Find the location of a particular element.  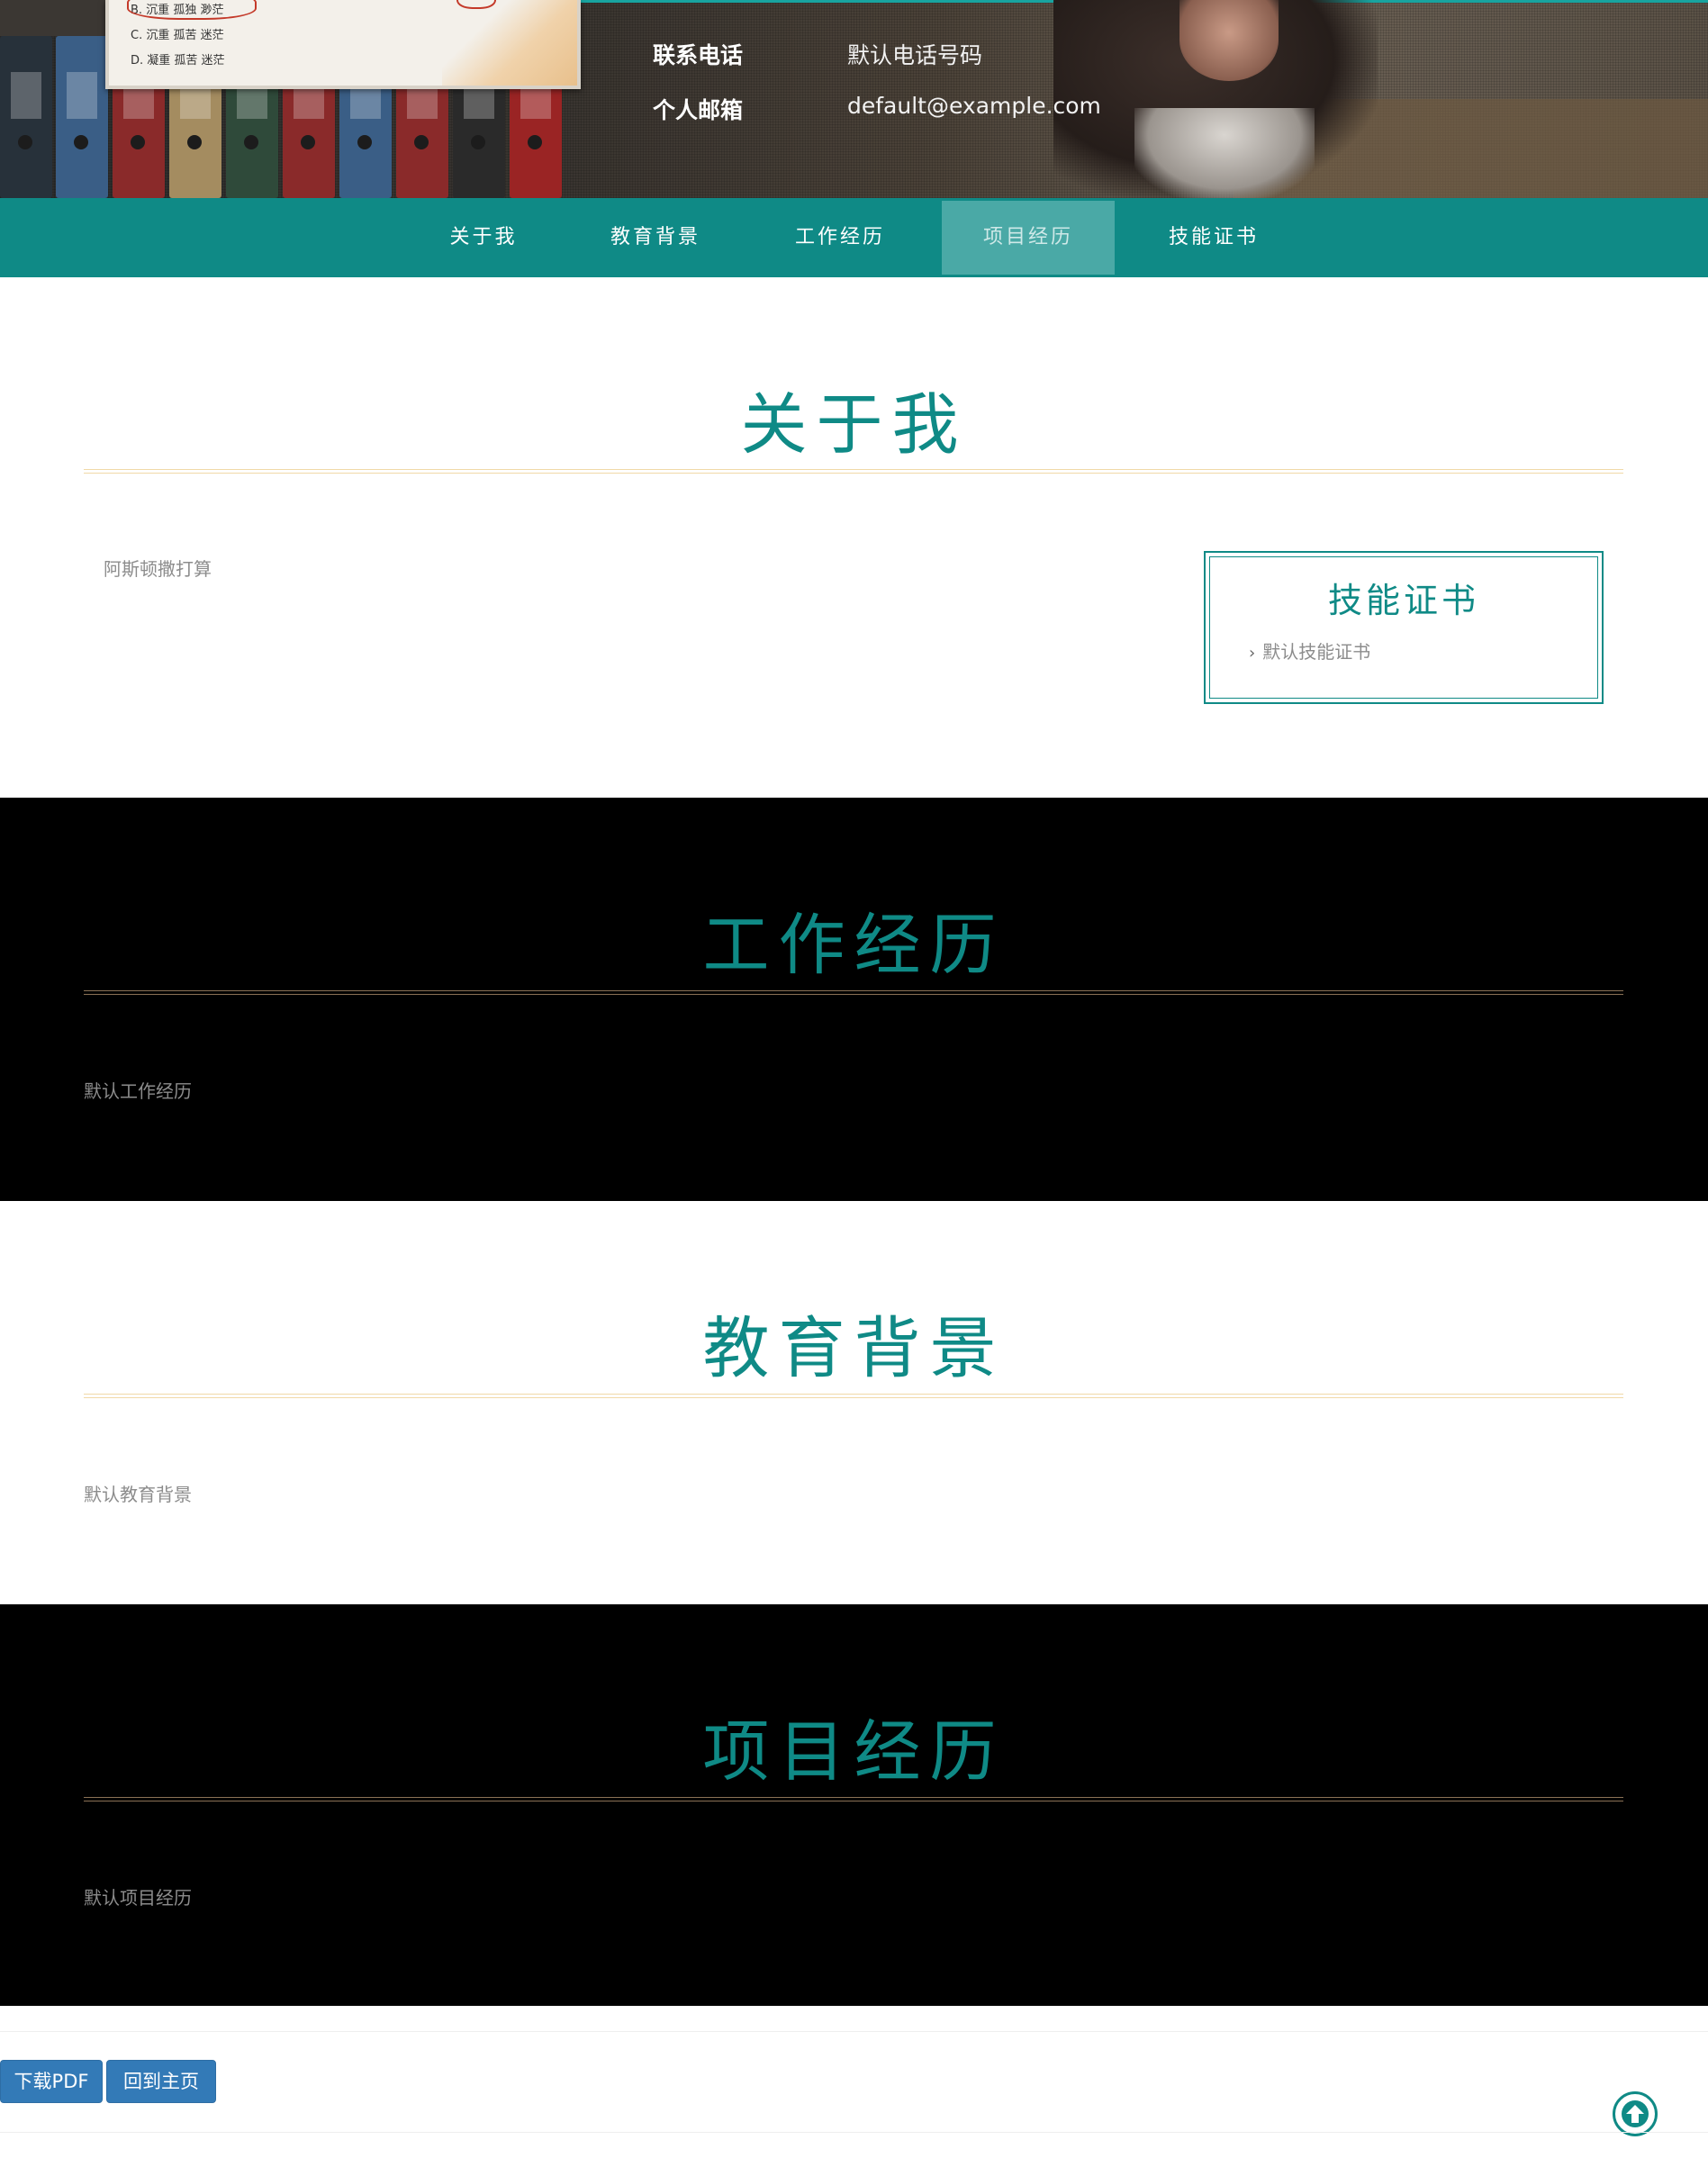

about-text: 阿斯顿撒打算 is located at coordinates (158, 569).